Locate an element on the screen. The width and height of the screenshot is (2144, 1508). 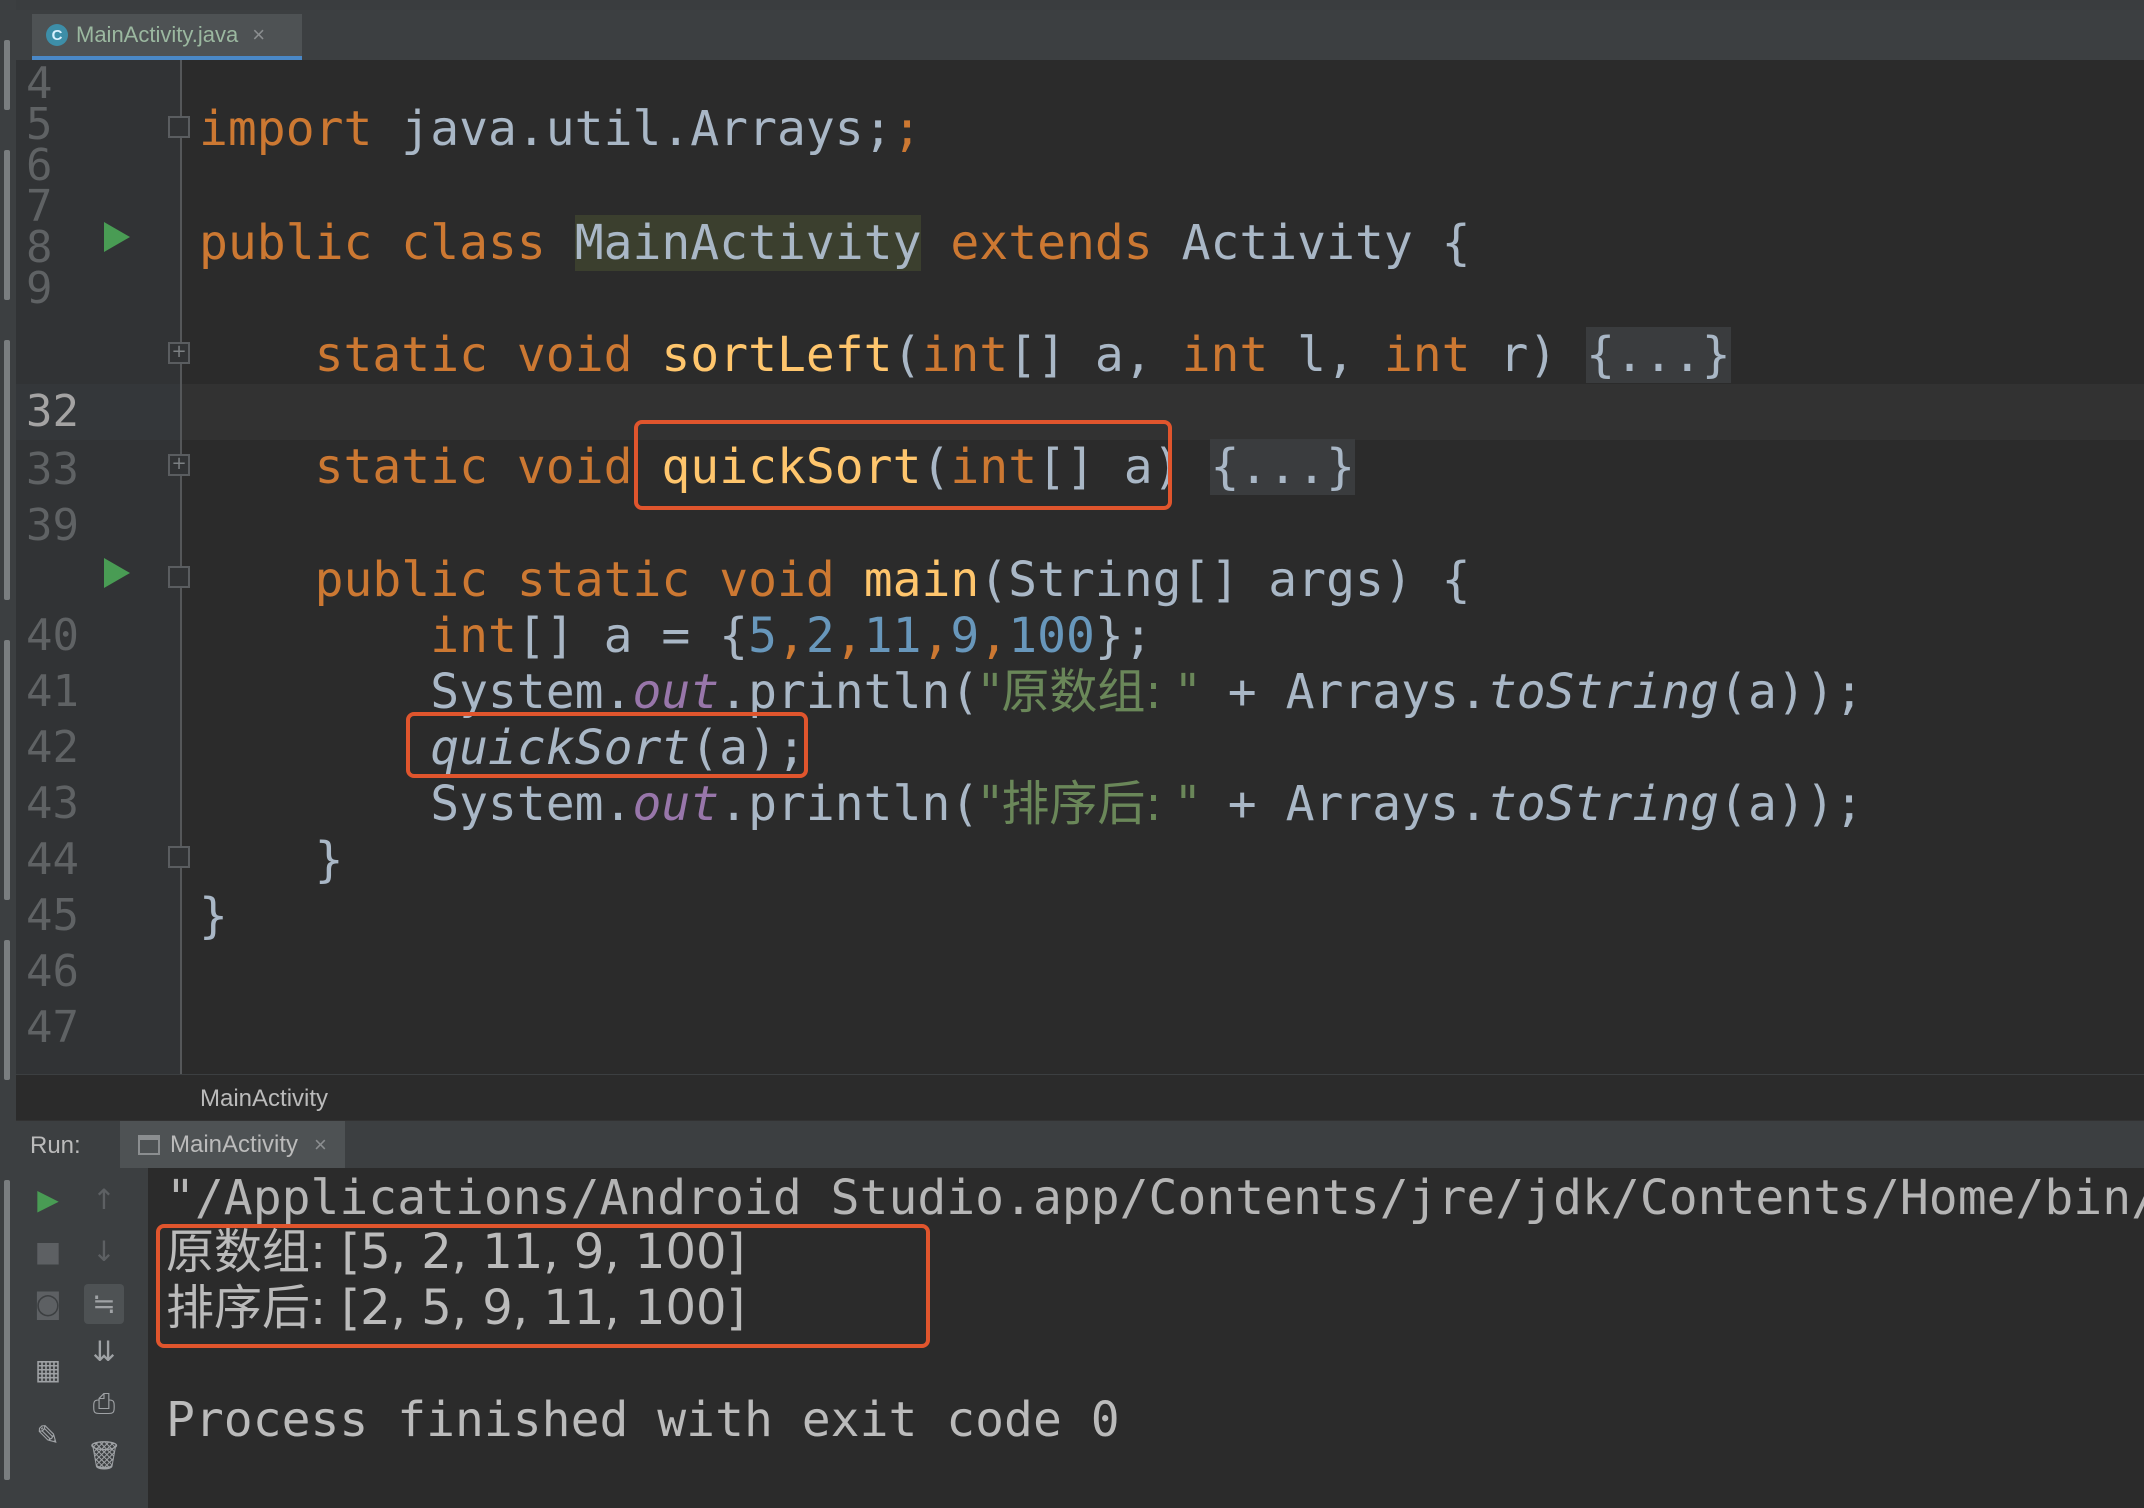
line-number: 45 is located at coordinates (52, 915).